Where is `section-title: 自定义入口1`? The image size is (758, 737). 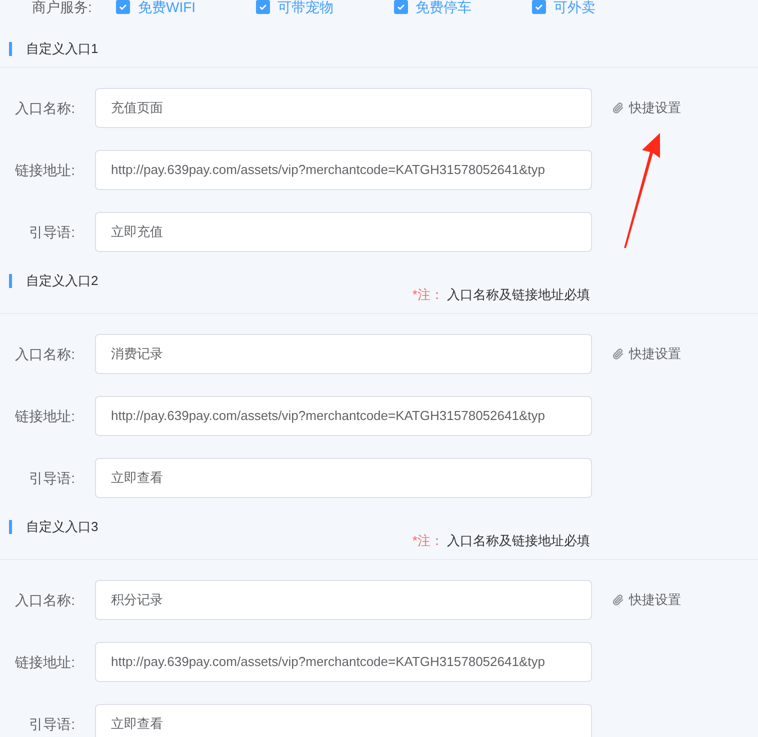
section-title: 自定义入口1 is located at coordinates (62, 49).